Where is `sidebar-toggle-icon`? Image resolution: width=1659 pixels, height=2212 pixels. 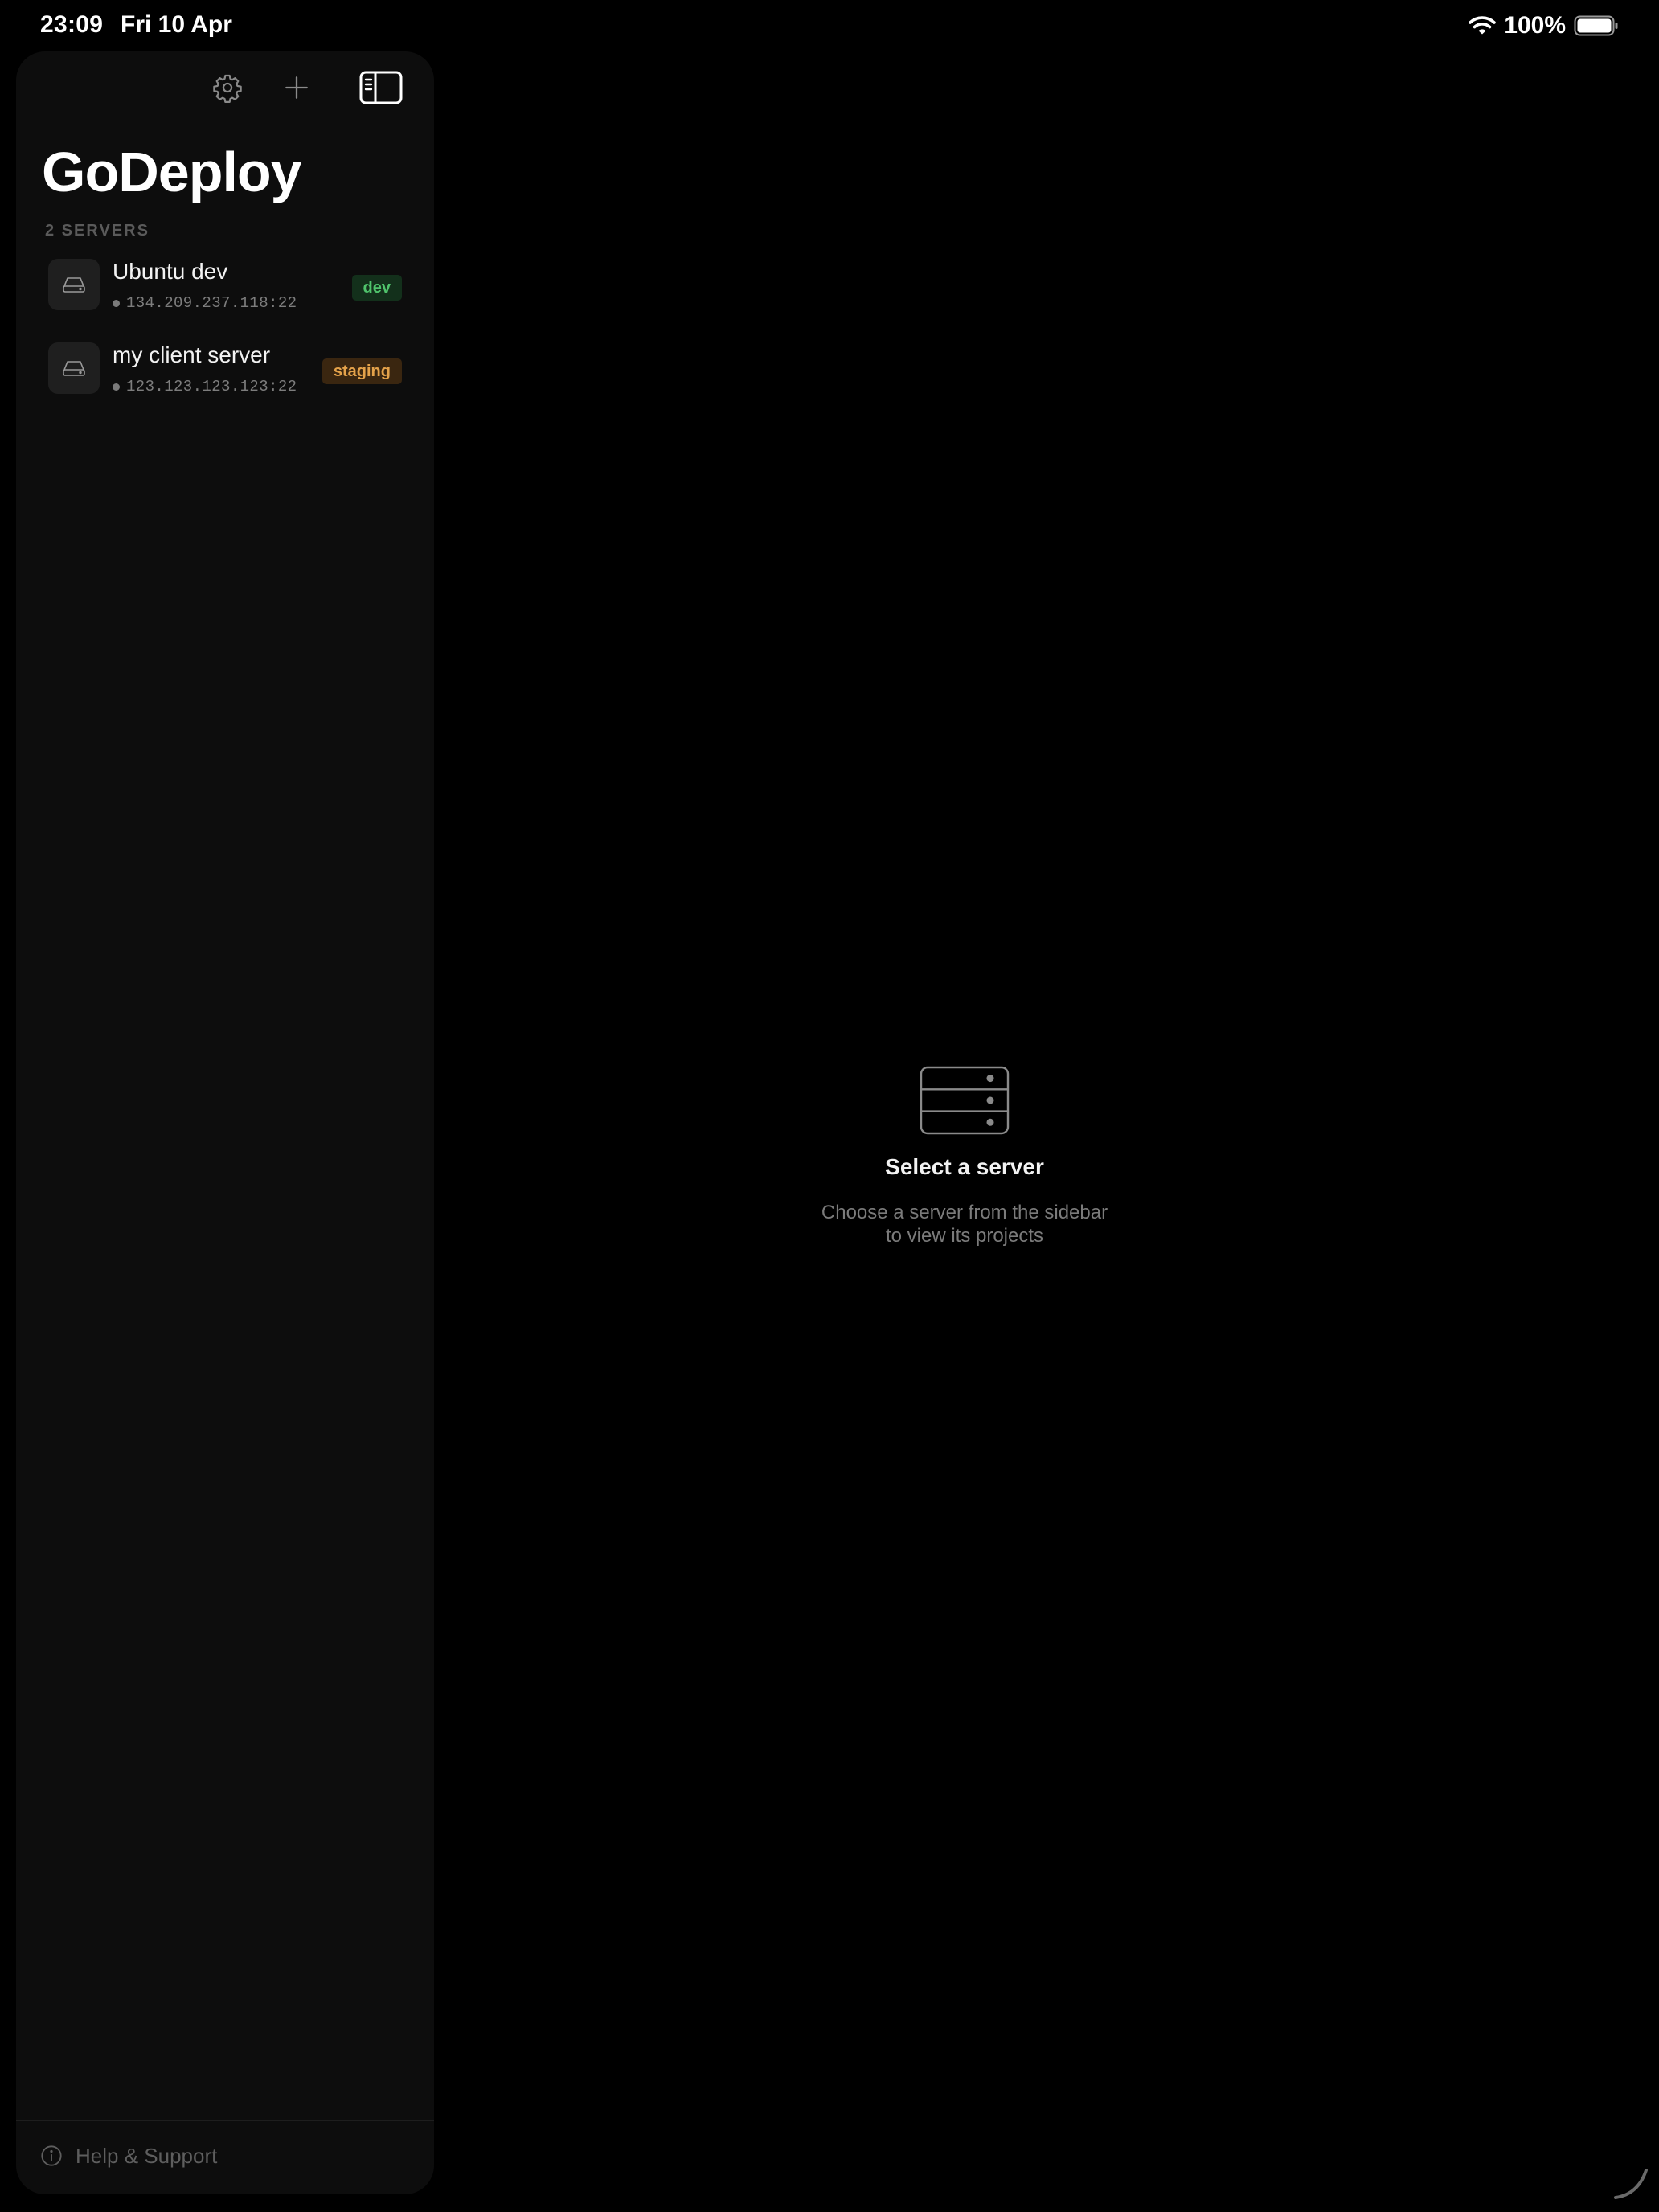
sidebar-toggle-icon is located at coordinates (381, 87).